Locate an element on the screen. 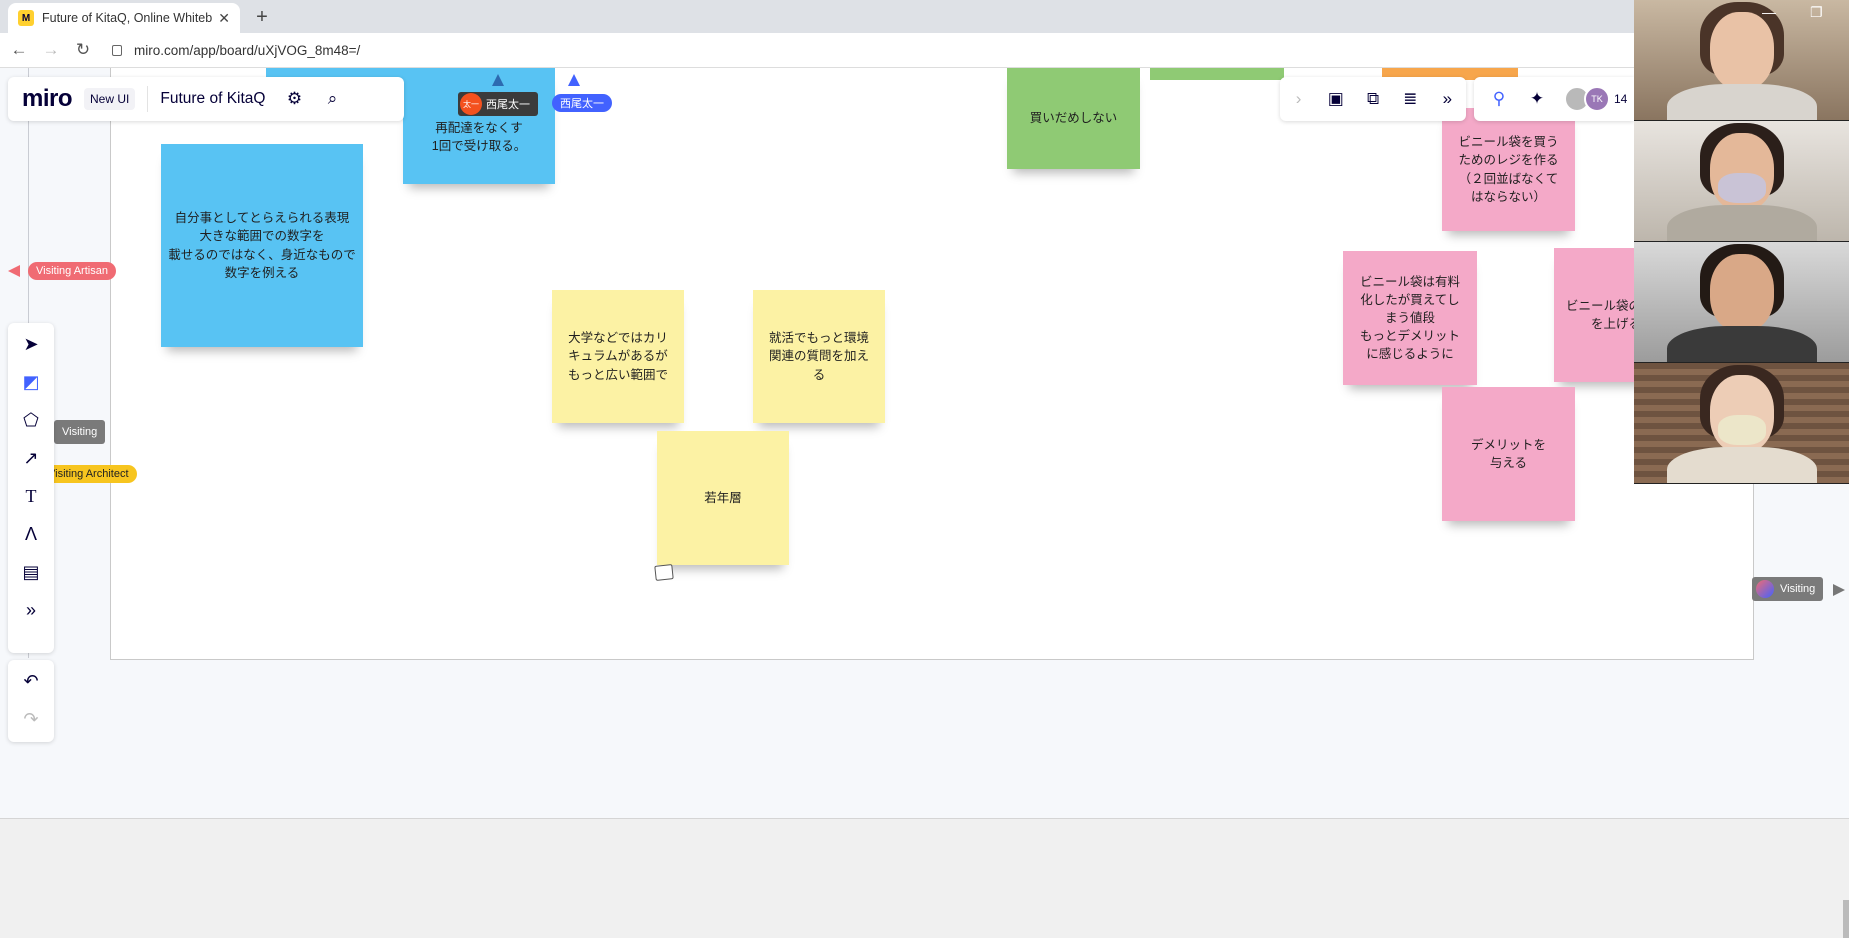  undo-redo-toolbar: ↶ ↷ is located at coordinates (31, 701).